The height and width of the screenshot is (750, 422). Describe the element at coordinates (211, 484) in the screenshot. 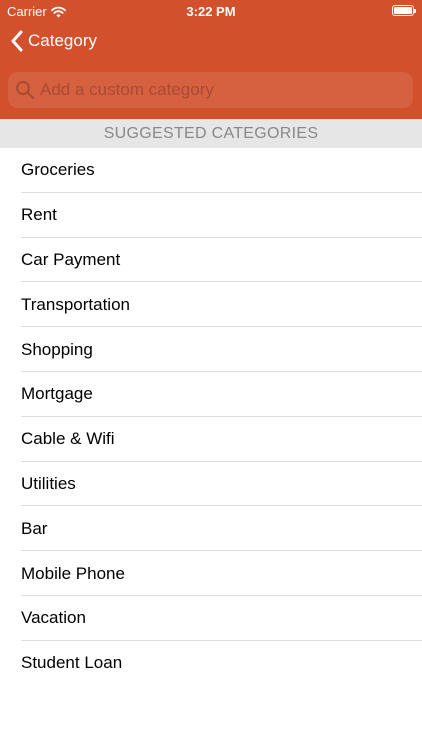

I see `list-item: Utilities` at that location.